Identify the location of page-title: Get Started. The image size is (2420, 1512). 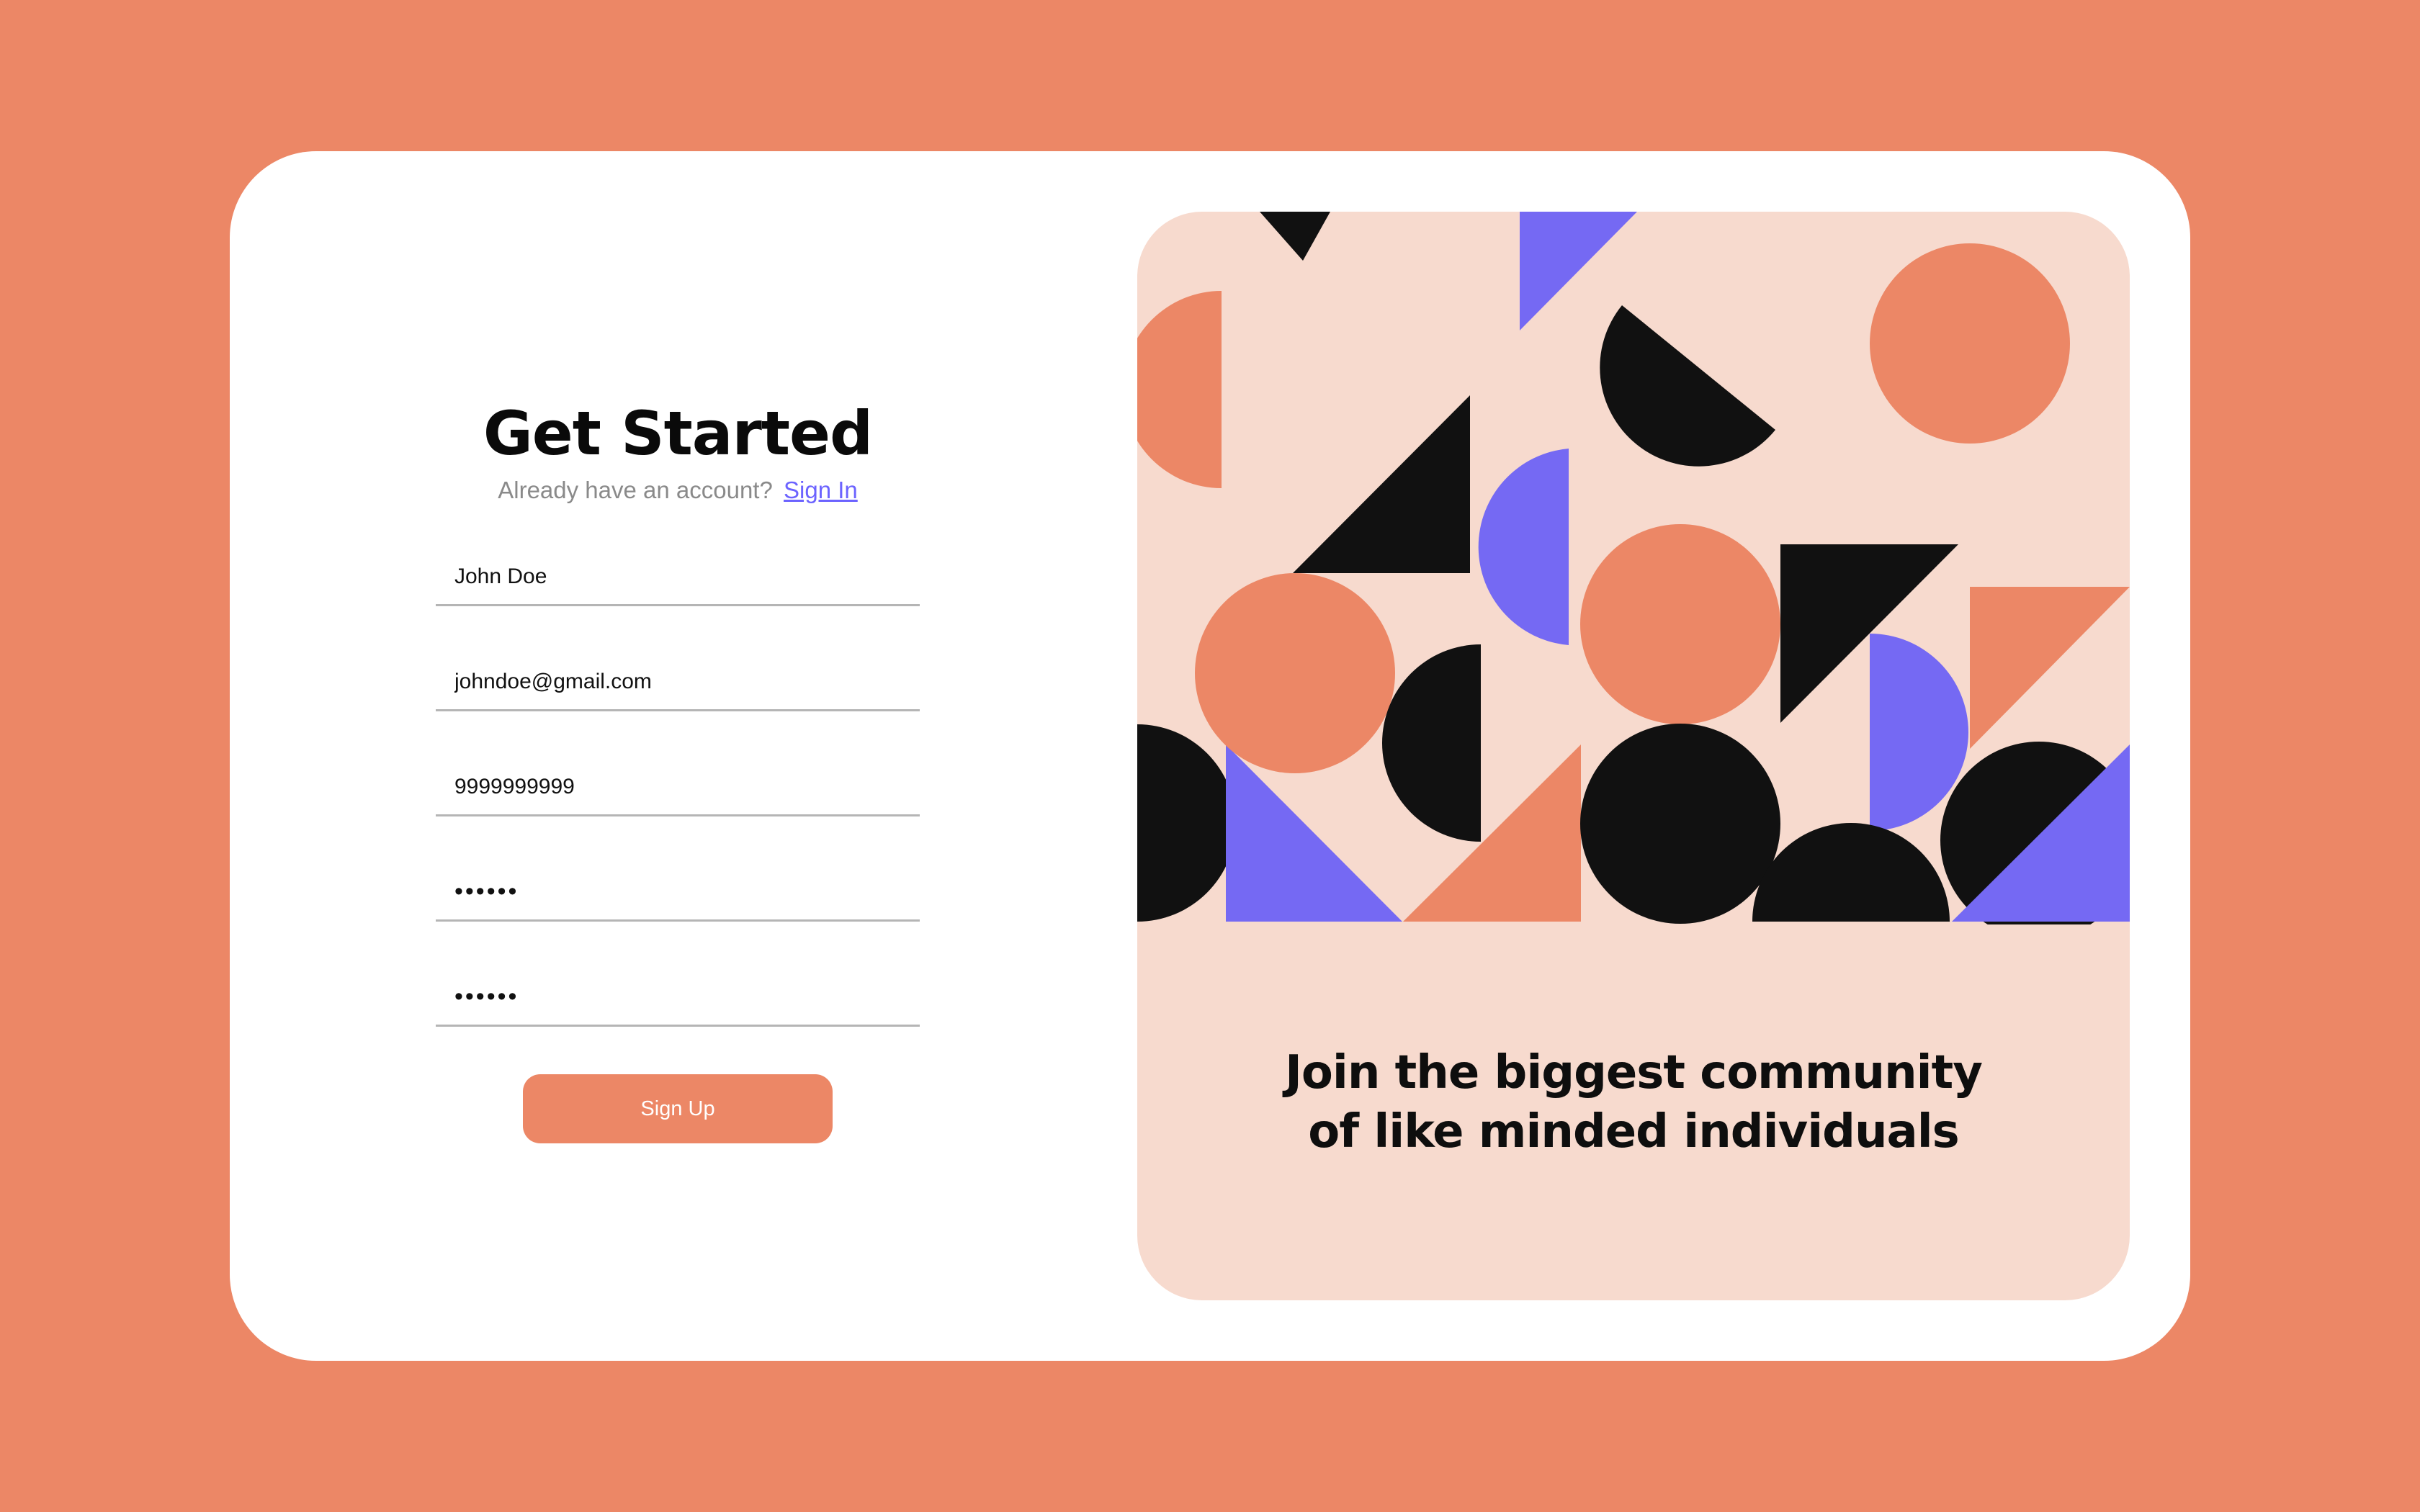
(678, 433).